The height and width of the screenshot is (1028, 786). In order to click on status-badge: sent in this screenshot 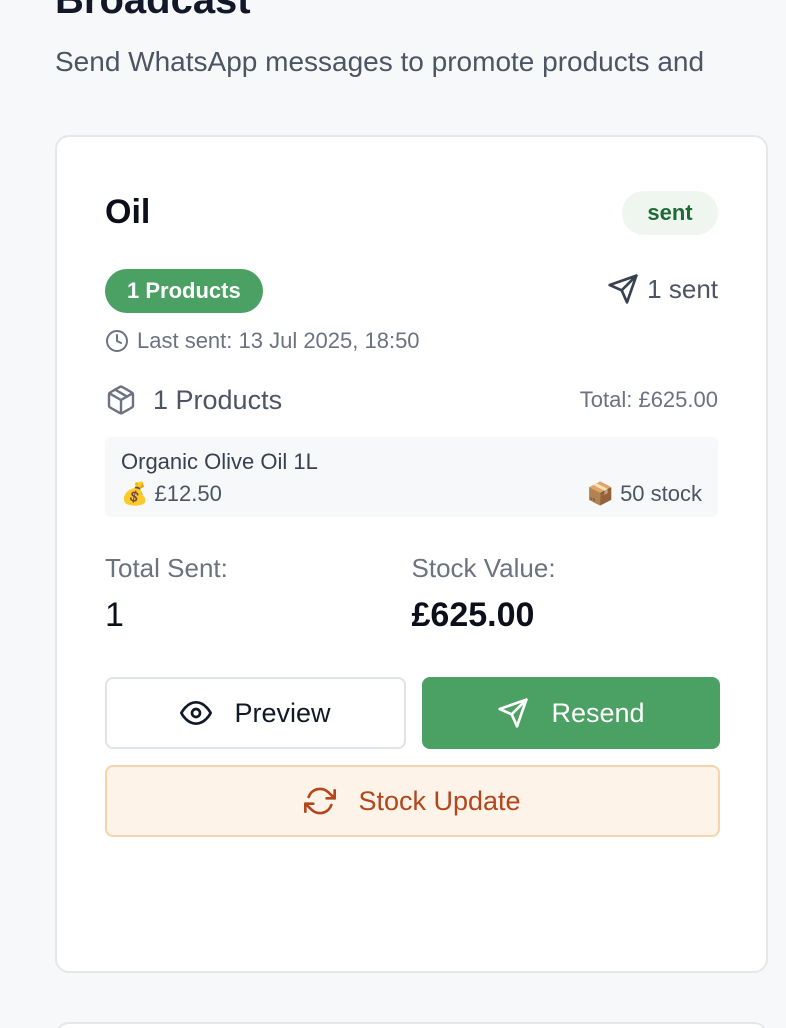, I will do `click(670, 213)`.